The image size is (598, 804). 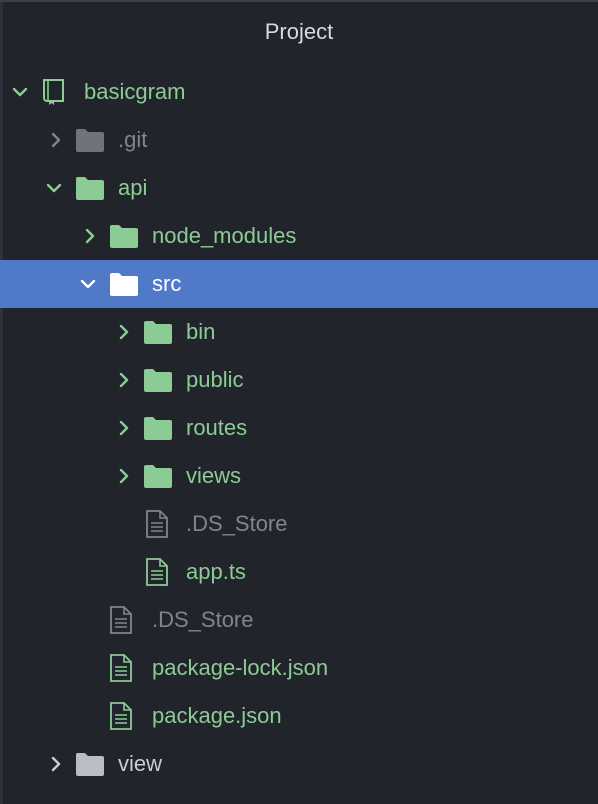 What do you see at coordinates (214, 475) in the screenshot?
I see `tree-item-label: views` at bounding box center [214, 475].